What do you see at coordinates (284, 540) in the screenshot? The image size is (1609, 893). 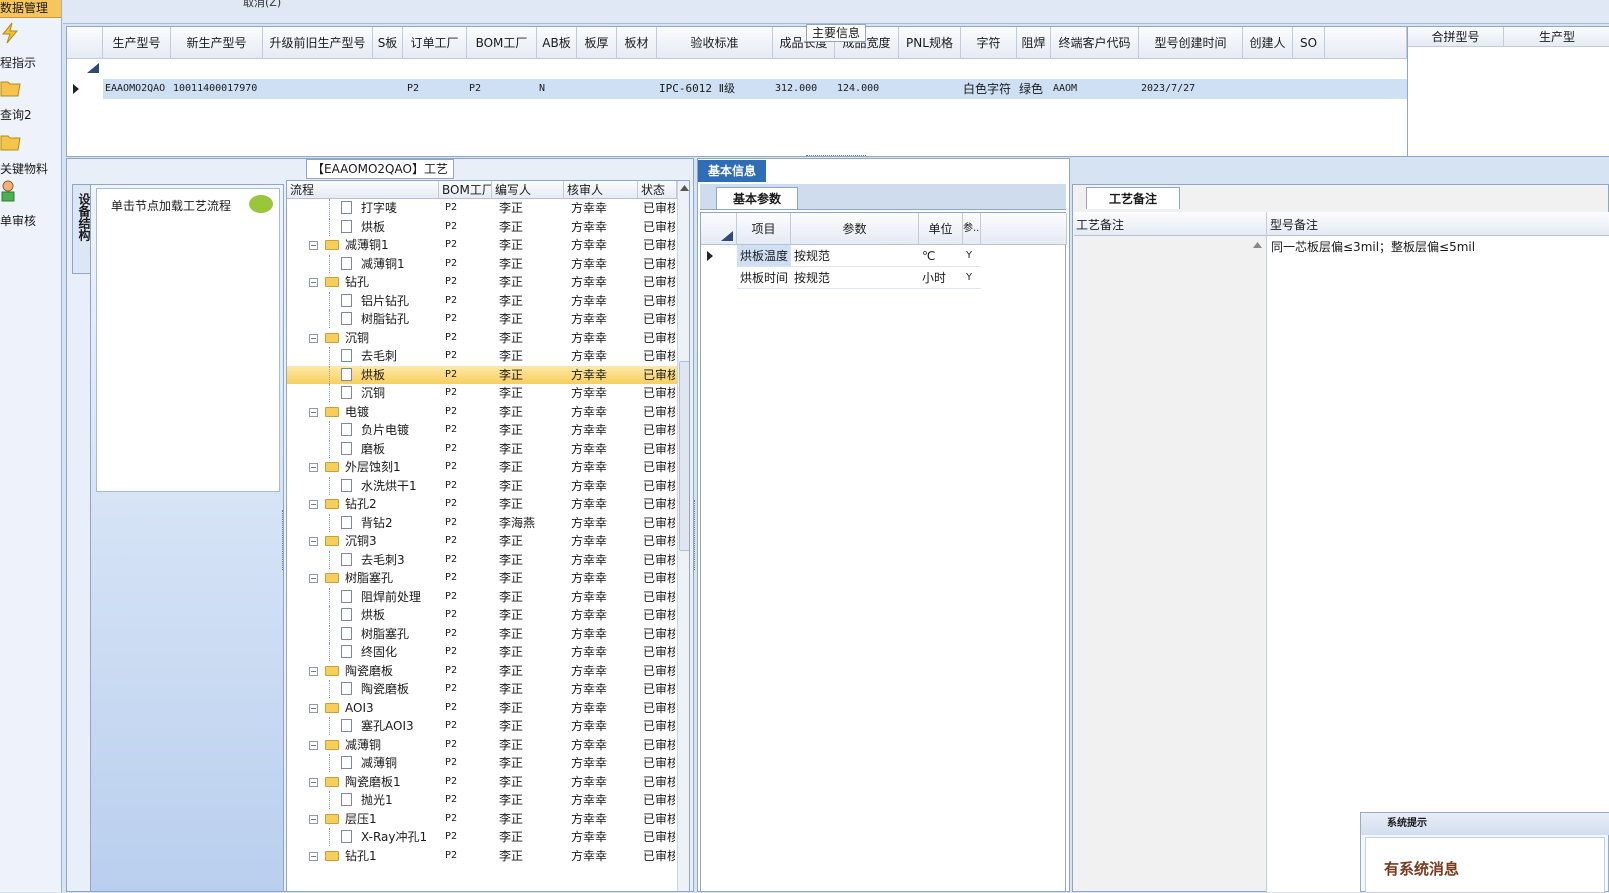 I see `splitter-handle` at bounding box center [284, 540].